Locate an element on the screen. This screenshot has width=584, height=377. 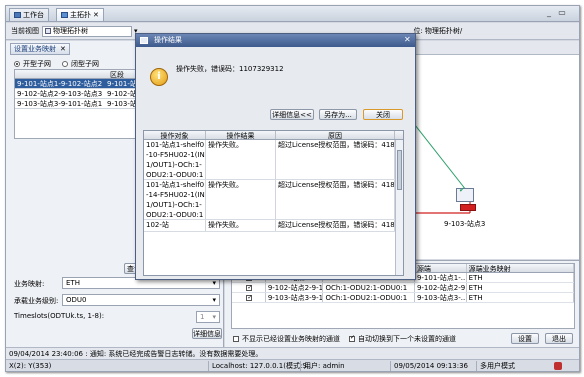
hide-configured-option: 不显示已经设置业务映射的通道 is located at coordinates (286, 339).